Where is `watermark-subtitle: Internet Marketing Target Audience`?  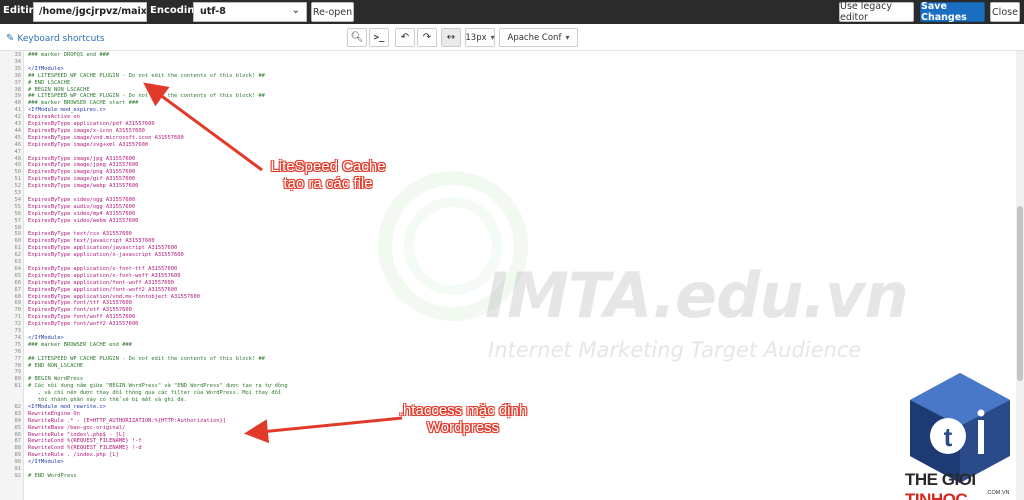
watermark-subtitle: Internet Marketing Target Audience is located at coordinates (675, 350).